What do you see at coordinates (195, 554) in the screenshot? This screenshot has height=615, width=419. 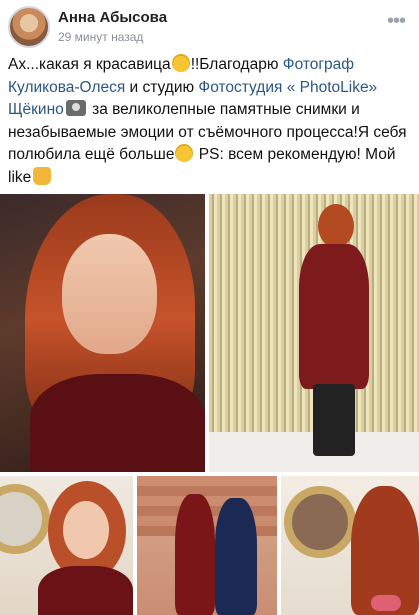 I see `photo-woman-red-dress` at bounding box center [195, 554].